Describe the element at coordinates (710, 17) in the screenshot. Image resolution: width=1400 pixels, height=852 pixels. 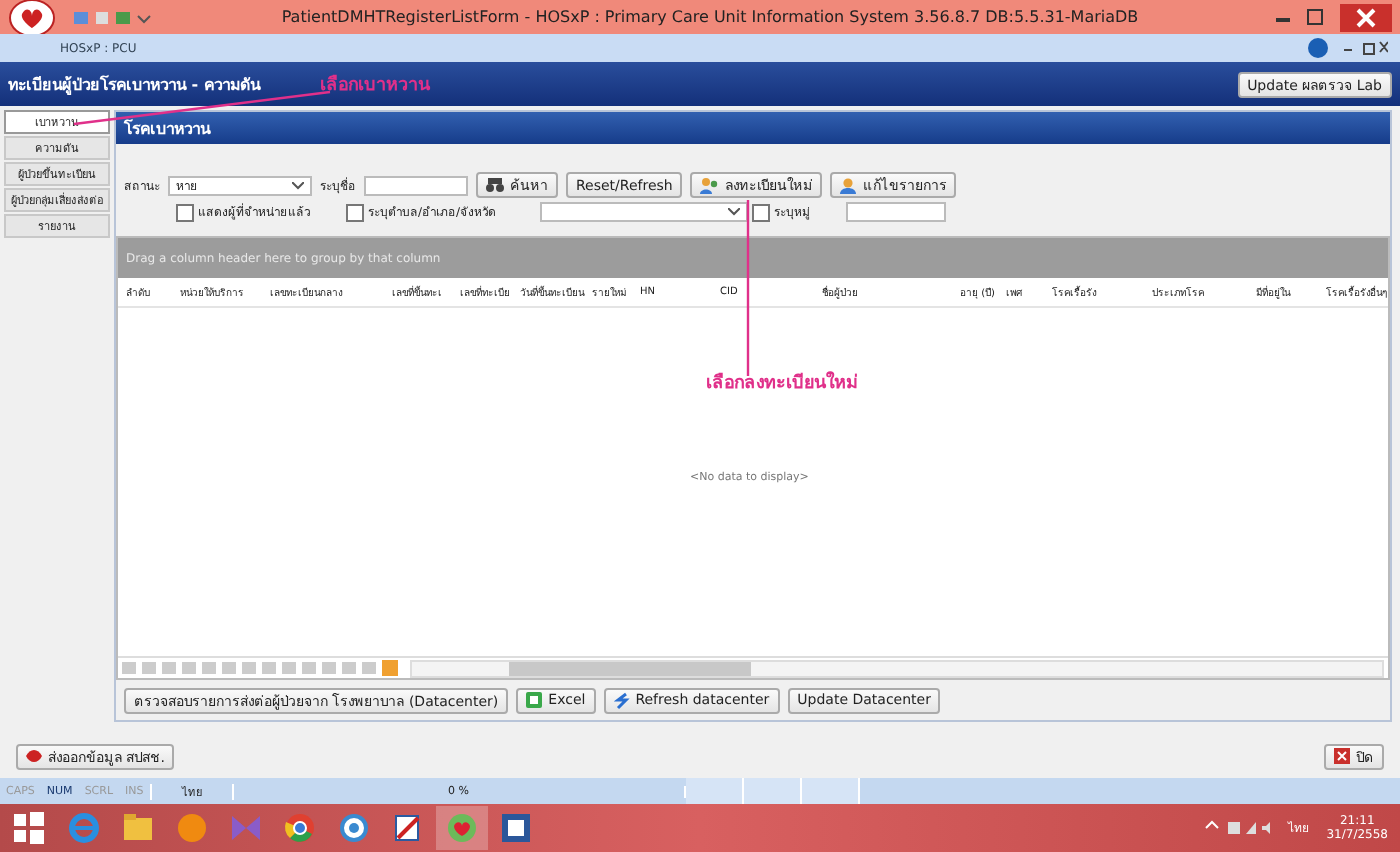
I see `window-title: PatientDMHTRegisterListForm - HOSxP : Primary Care Unit Information System 3.56.8.7 DB:5.5.31-MariaDB` at that location.